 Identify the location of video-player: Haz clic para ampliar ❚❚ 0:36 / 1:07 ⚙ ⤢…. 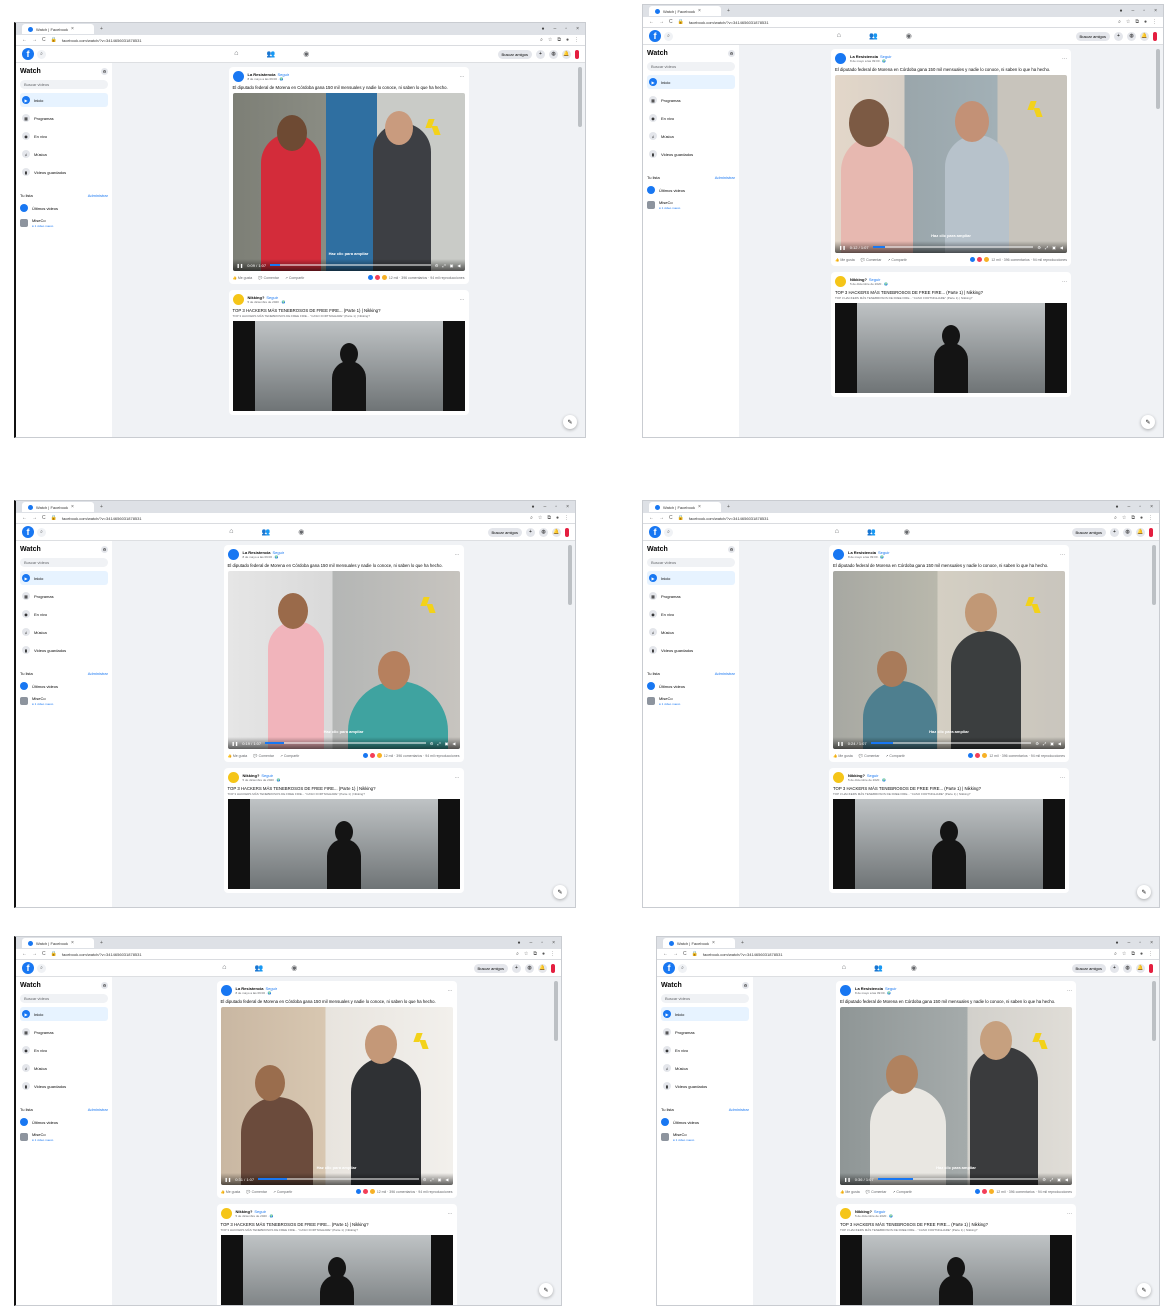
(956, 1096).